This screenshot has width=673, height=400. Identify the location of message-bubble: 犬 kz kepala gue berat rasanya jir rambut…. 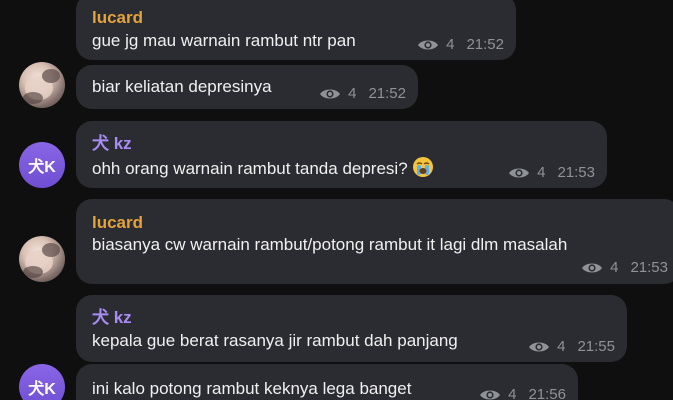
(351, 328).